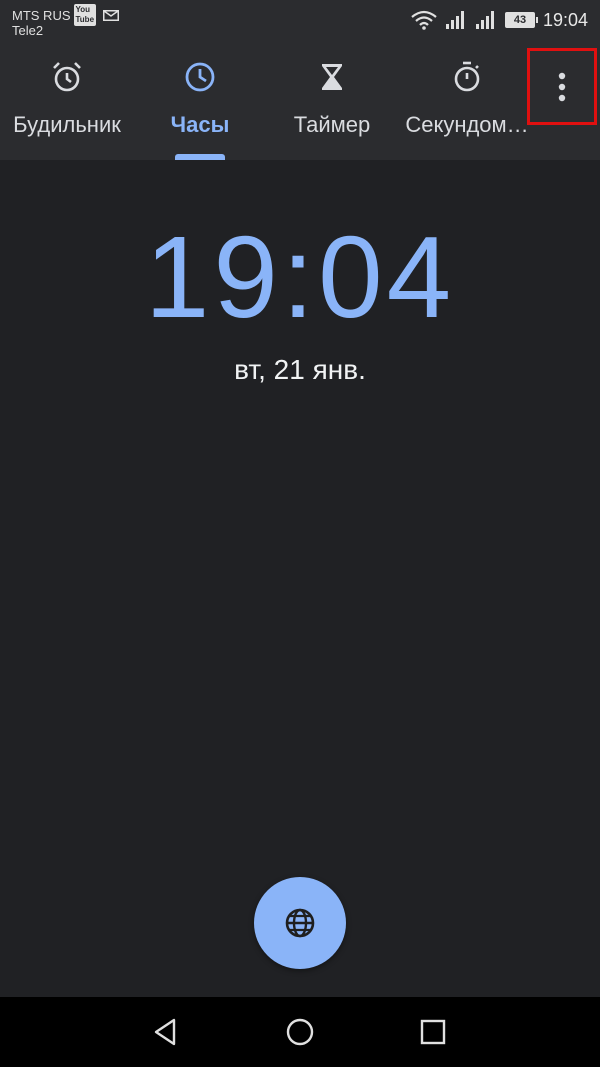 This screenshot has height=1067, width=600. I want to click on alarm-icon, so click(67, 77).